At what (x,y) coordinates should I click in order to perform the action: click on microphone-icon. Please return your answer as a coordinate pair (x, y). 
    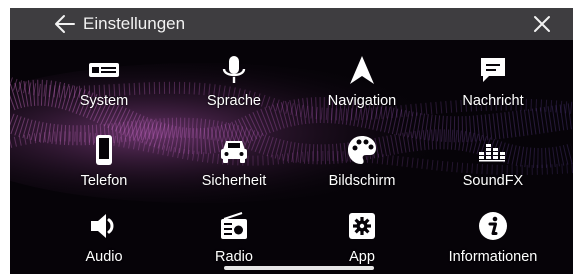
    Looking at the image, I should click on (234, 70).